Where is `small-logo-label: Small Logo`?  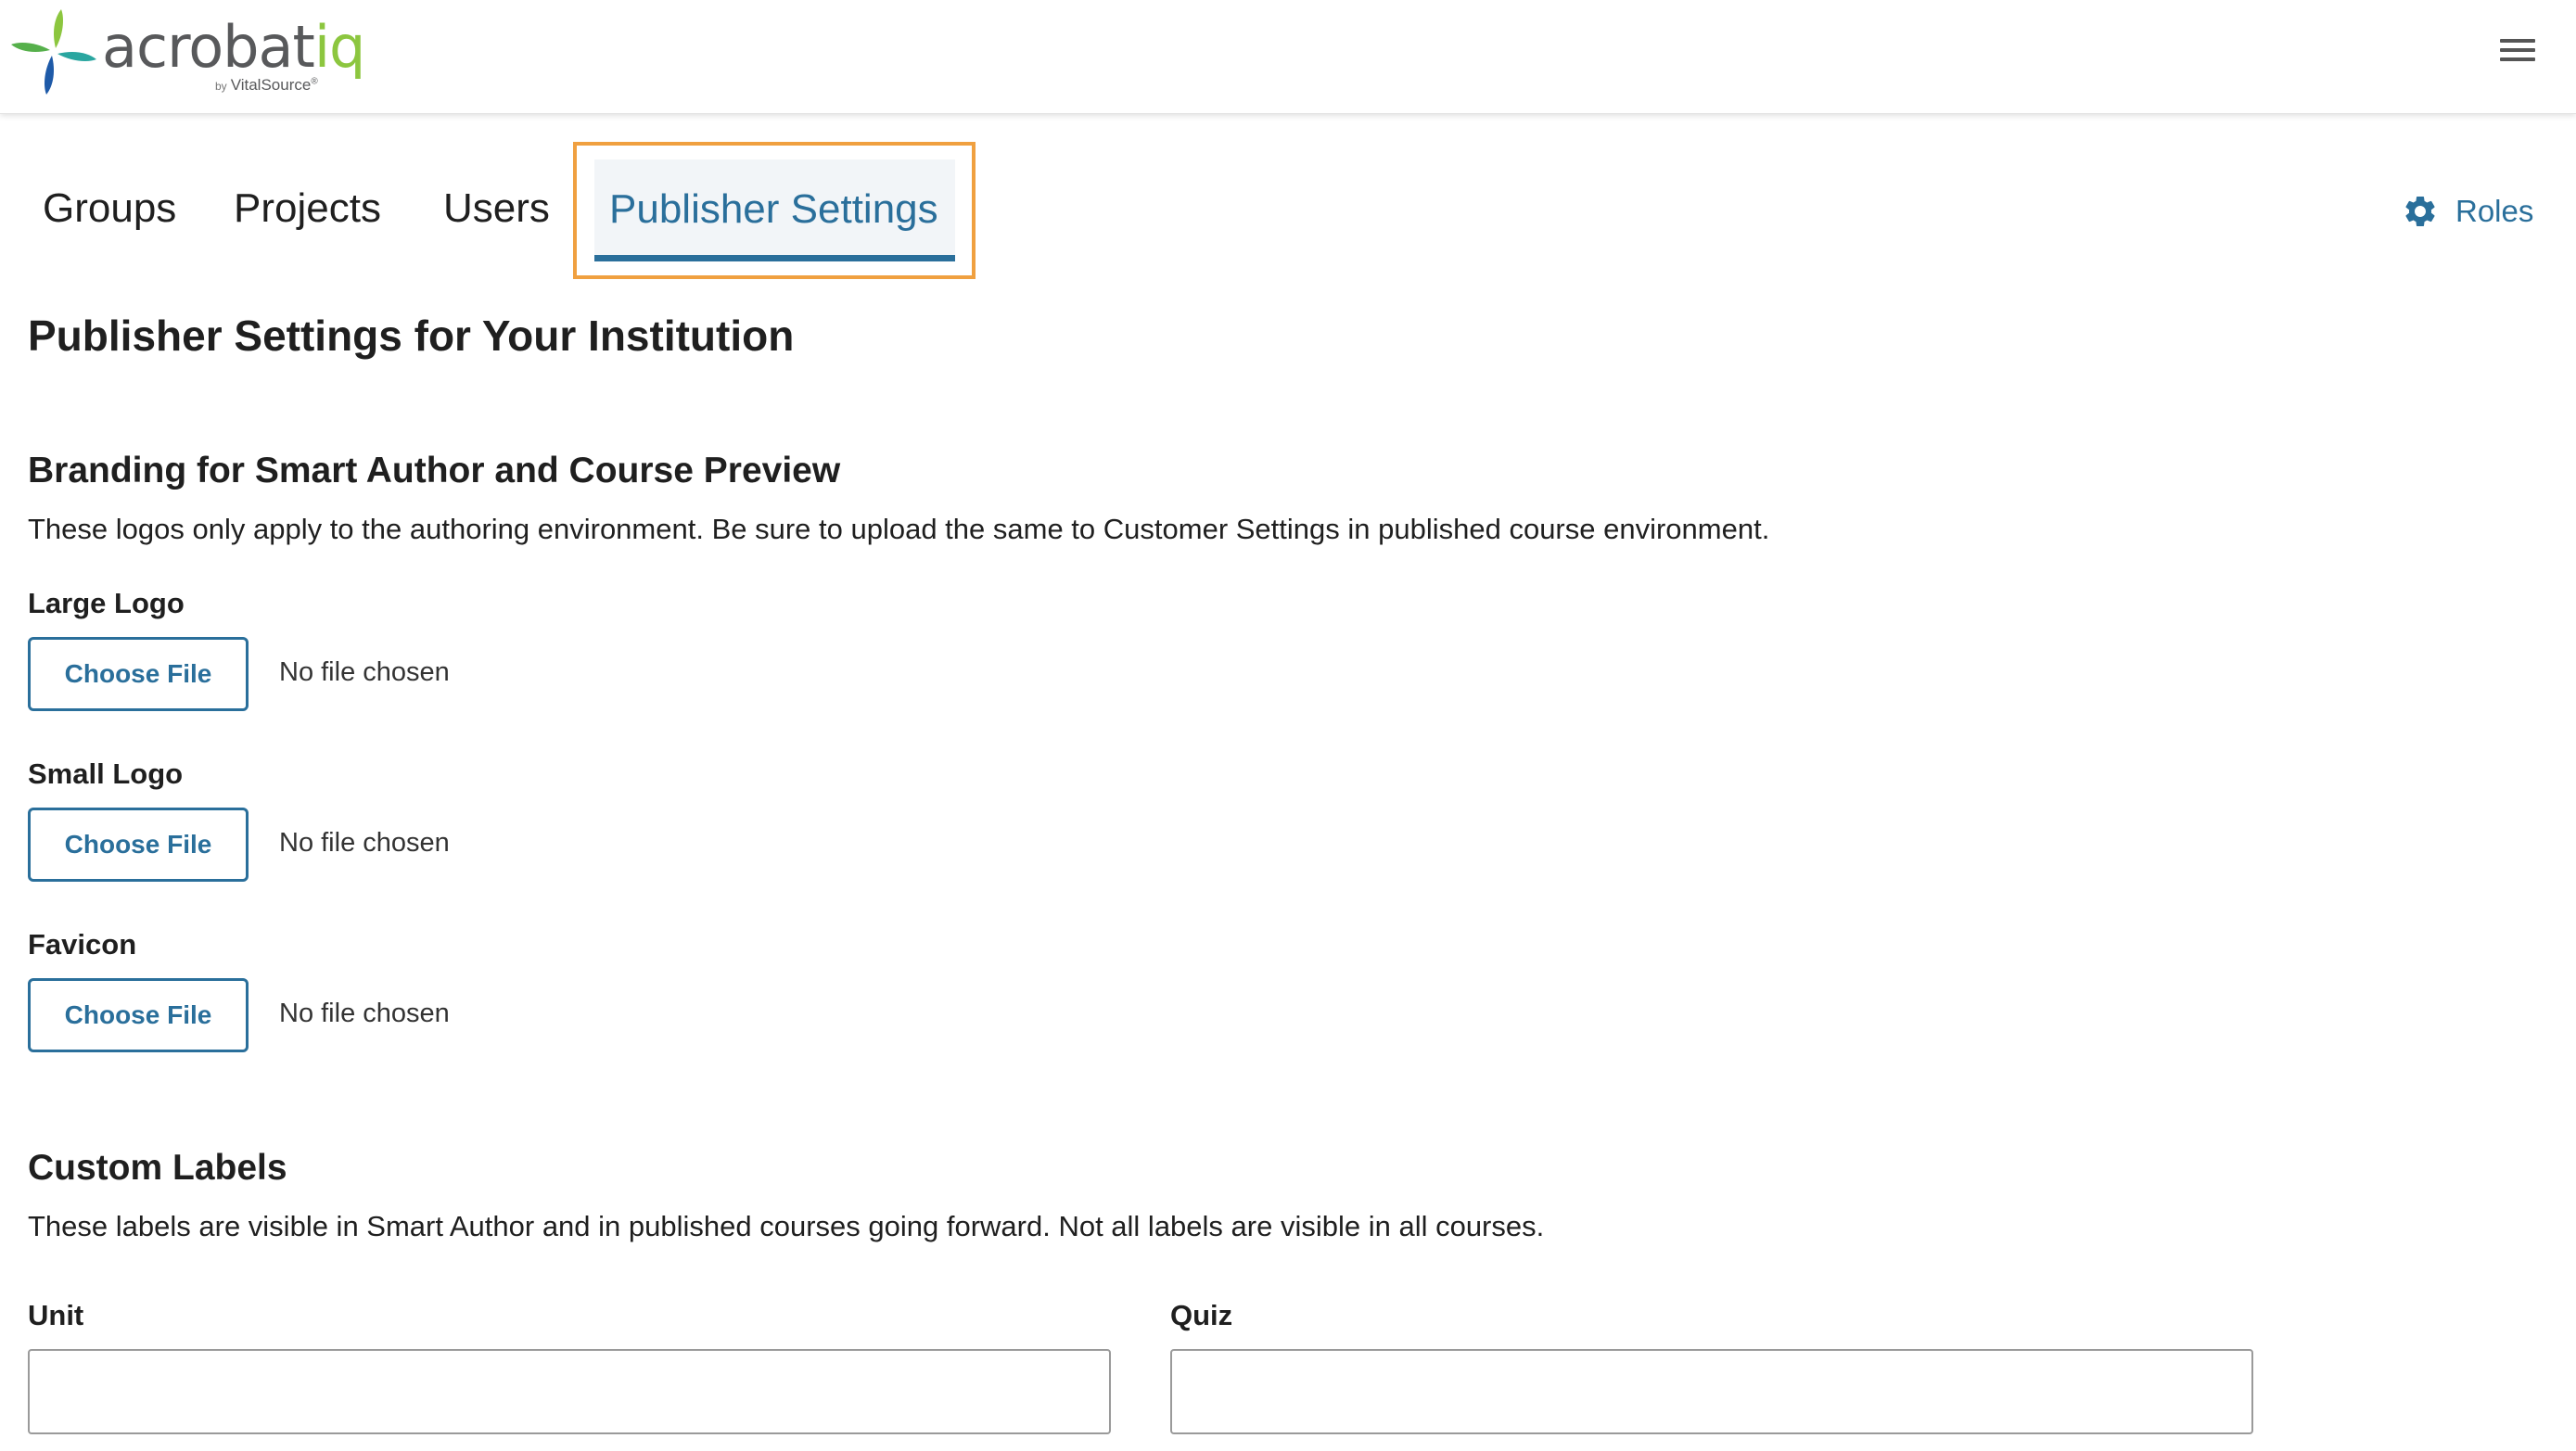 small-logo-label: Small Logo is located at coordinates (106, 773).